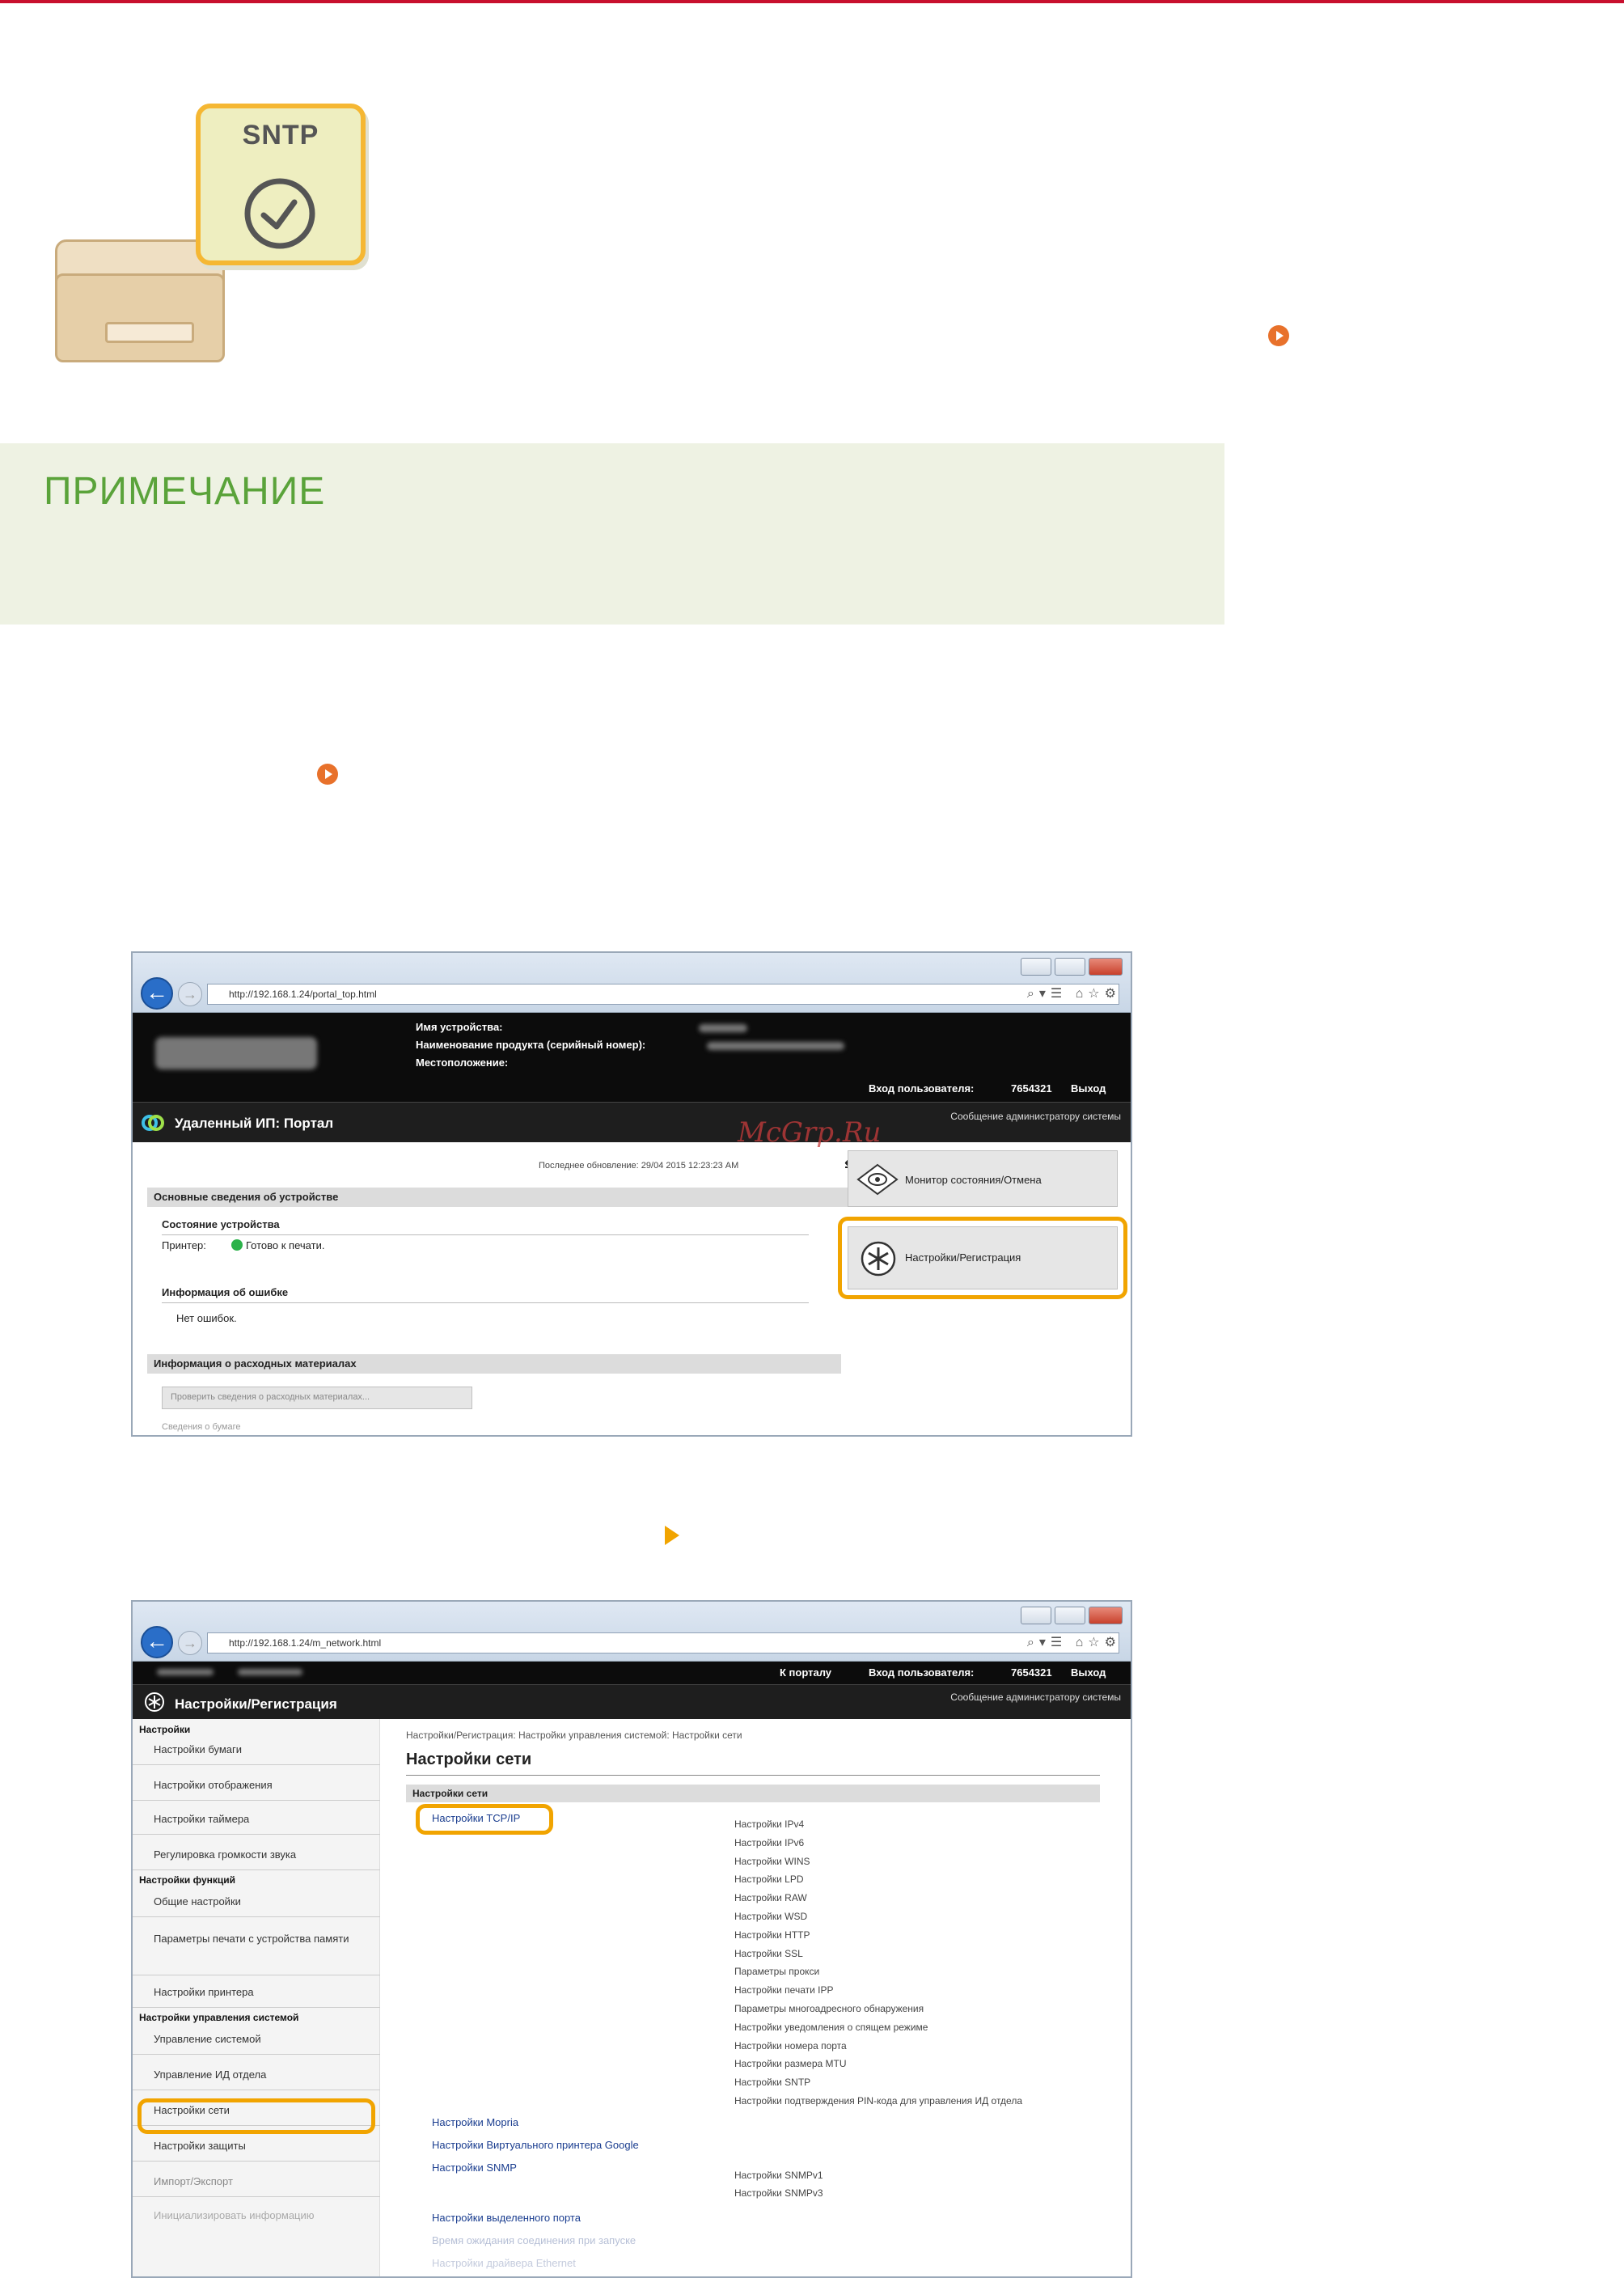 This screenshot has height=2278, width=1624. Describe the element at coordinates (198, 1749) in the screenshot. I see `sidebar-item-paper: Настройки бумаги` at that location.